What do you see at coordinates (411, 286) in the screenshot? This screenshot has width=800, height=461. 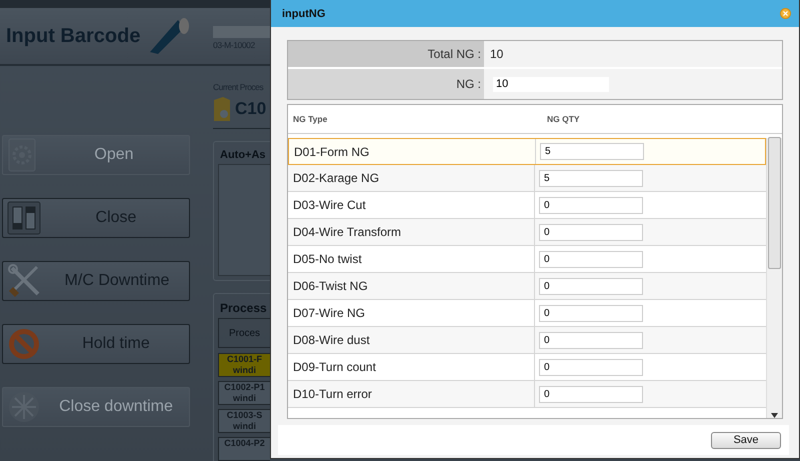 I see `ng-type-cell: D06-Twist NG` at bounding box center [411, 286].